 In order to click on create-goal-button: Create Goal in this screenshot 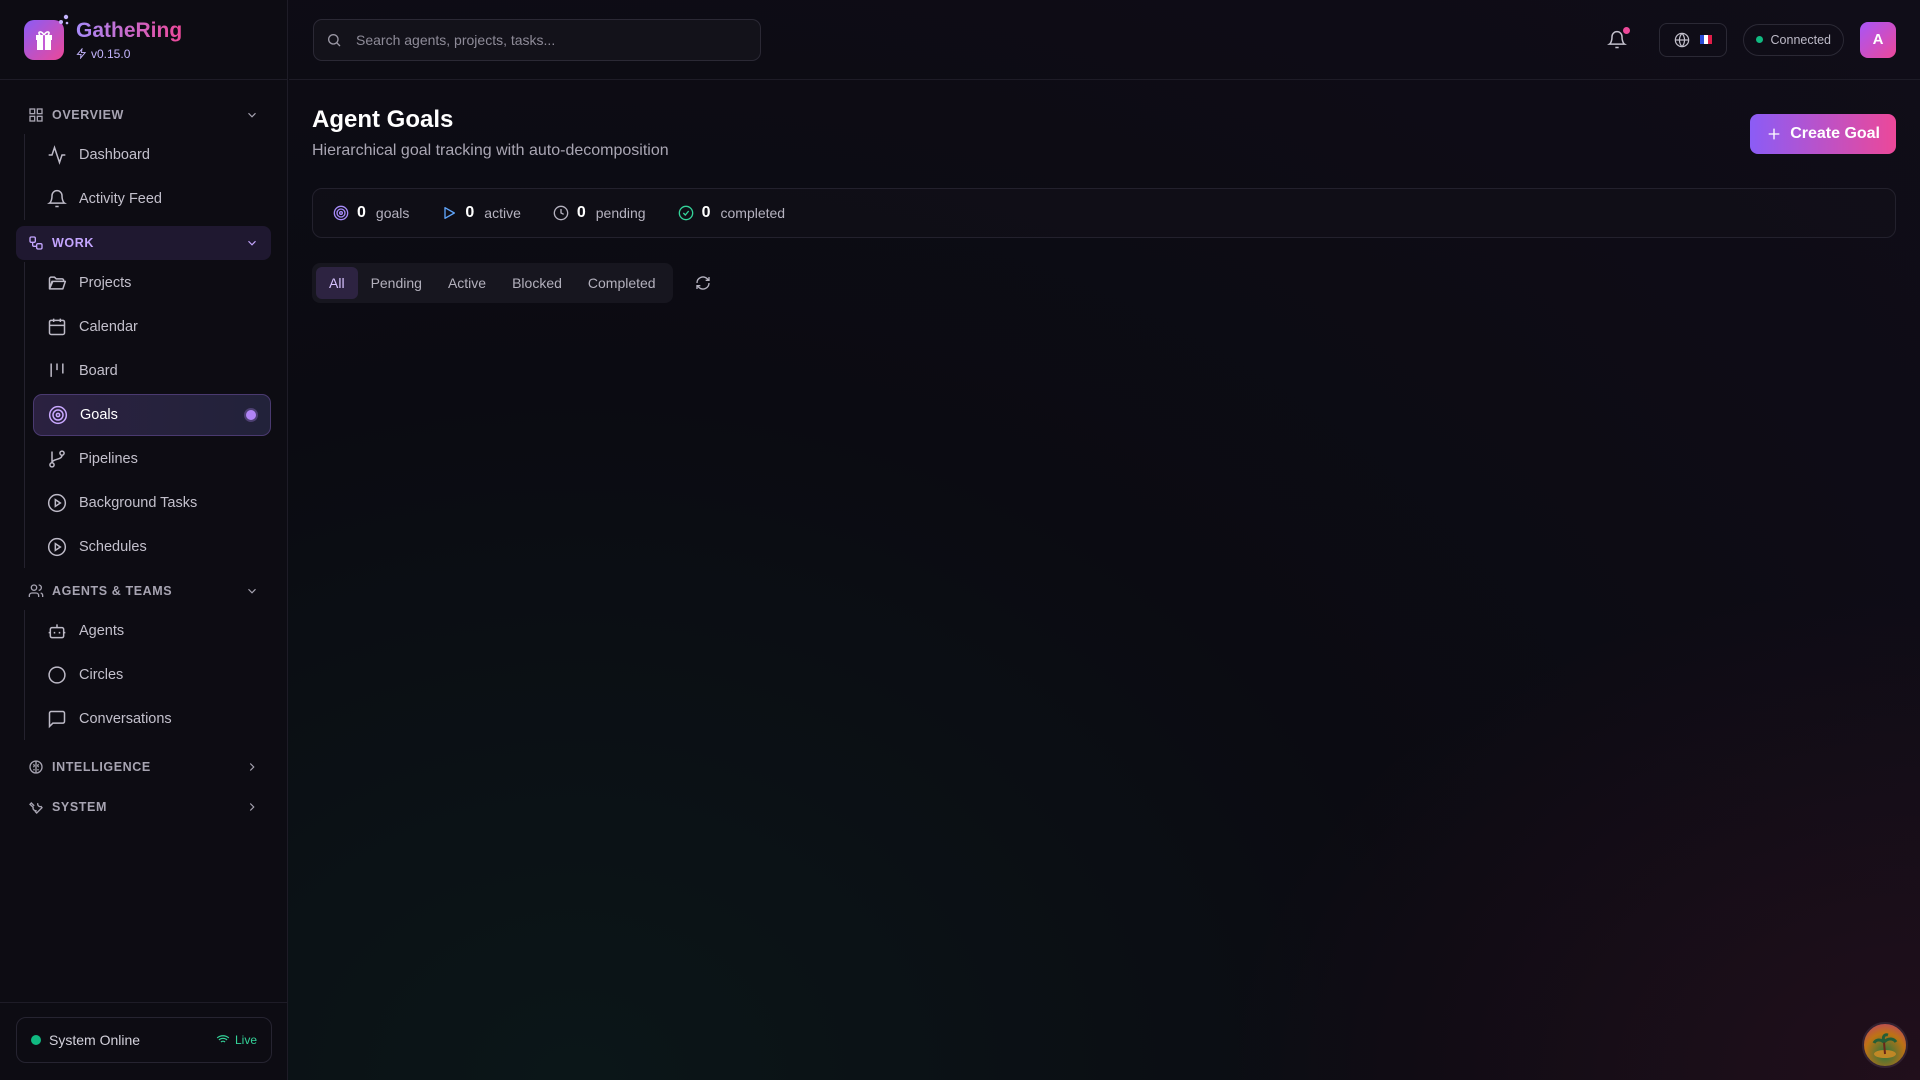, I will do `click(1823, 134)`.